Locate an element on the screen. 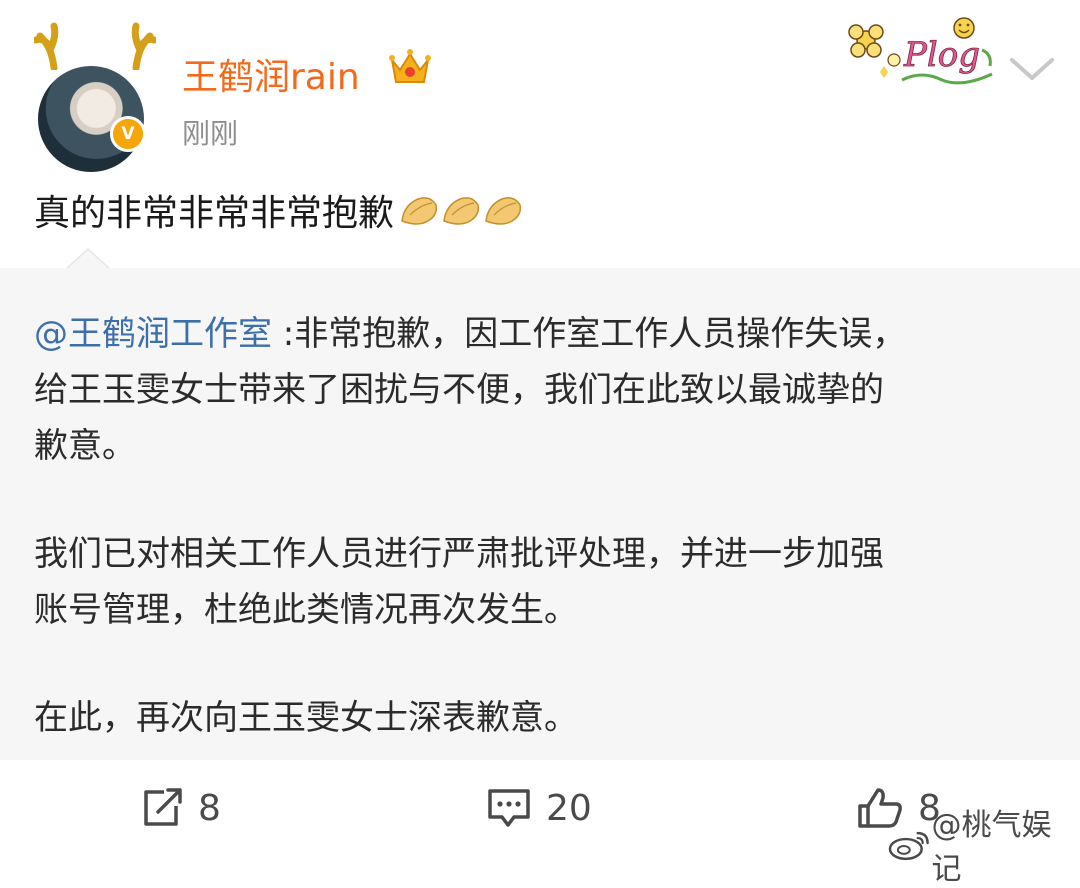  svg-text: Plog is located at coordinates (941, 55).